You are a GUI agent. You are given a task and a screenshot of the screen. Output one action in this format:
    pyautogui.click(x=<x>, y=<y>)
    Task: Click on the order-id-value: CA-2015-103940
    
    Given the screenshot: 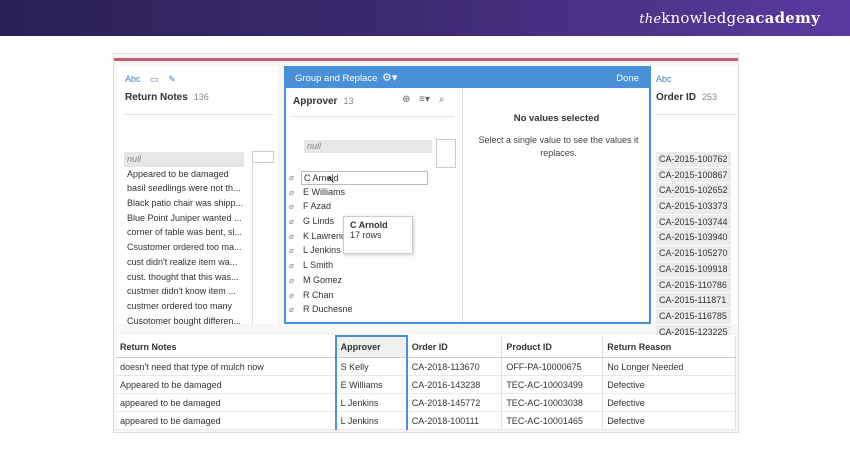 What is the action you would take?
    pyautogui.click(x=693, y=238)
    